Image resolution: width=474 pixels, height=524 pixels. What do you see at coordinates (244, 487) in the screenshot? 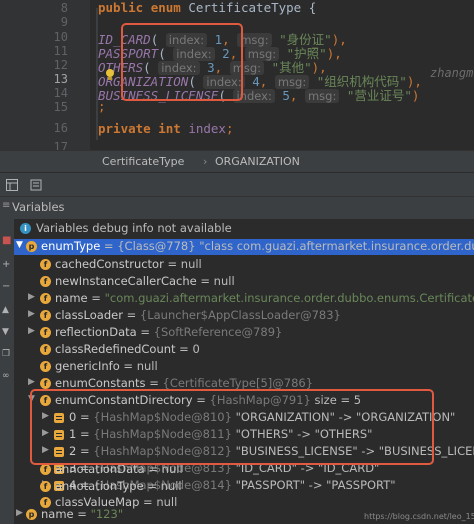
I see `tree-row-field: f annotationType = null` at bounding box center [244, 487].